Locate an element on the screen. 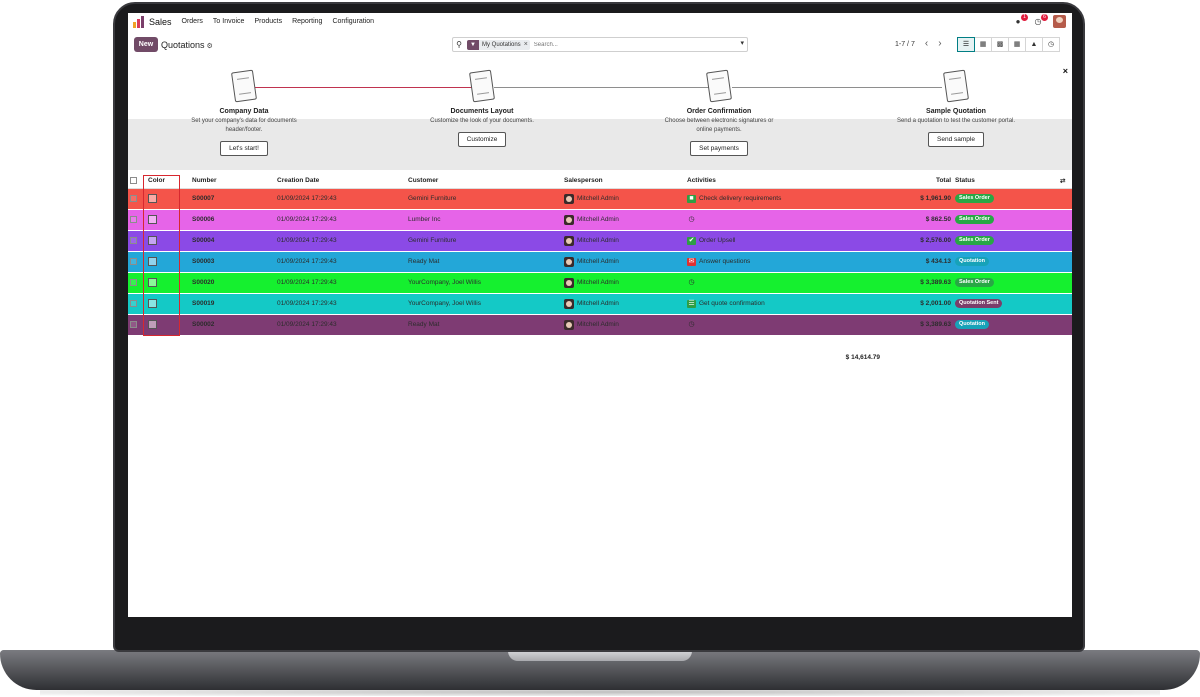 This screenshot has height=697, width=1200. envelope-icon: ✉ is located at coordinates (691, 261).